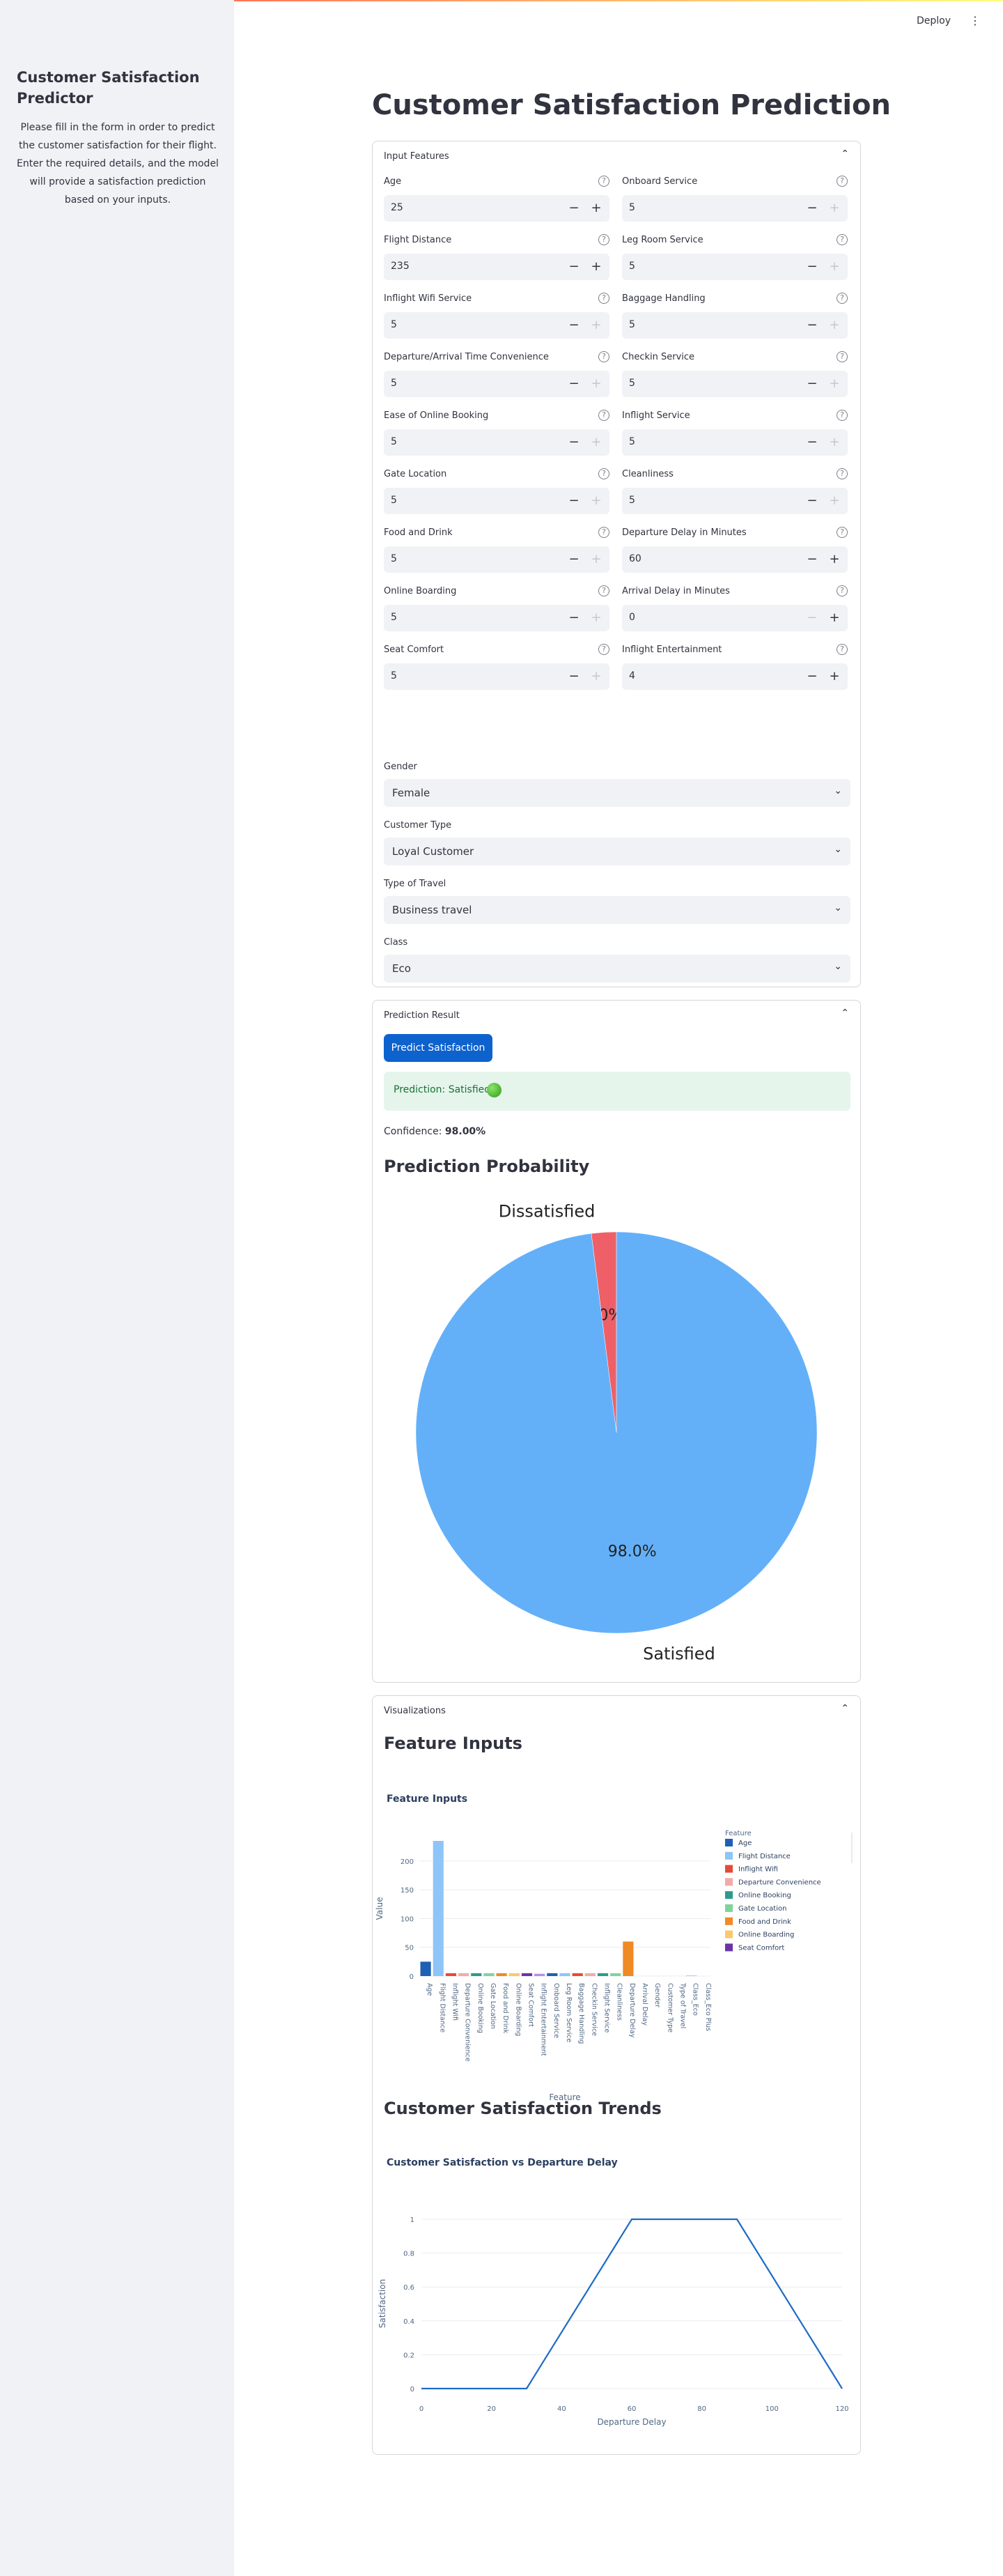 This screenshot has height=2576, width=1003. What do you see at coordinates (735, 618) in the screenshot?
I see `number-input: 0 − +` at bounding box center [735, 618].